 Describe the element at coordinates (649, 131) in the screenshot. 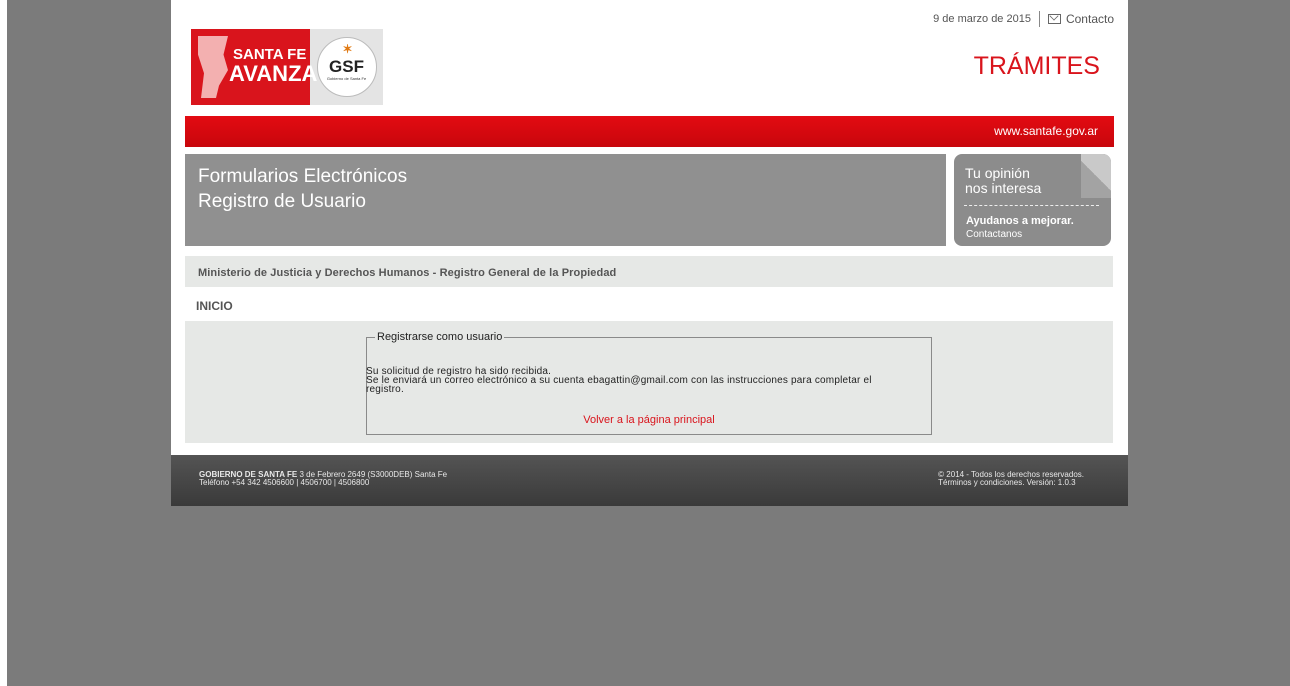

I see `red-header-bar: www.santafe.gov.ar` at that location.